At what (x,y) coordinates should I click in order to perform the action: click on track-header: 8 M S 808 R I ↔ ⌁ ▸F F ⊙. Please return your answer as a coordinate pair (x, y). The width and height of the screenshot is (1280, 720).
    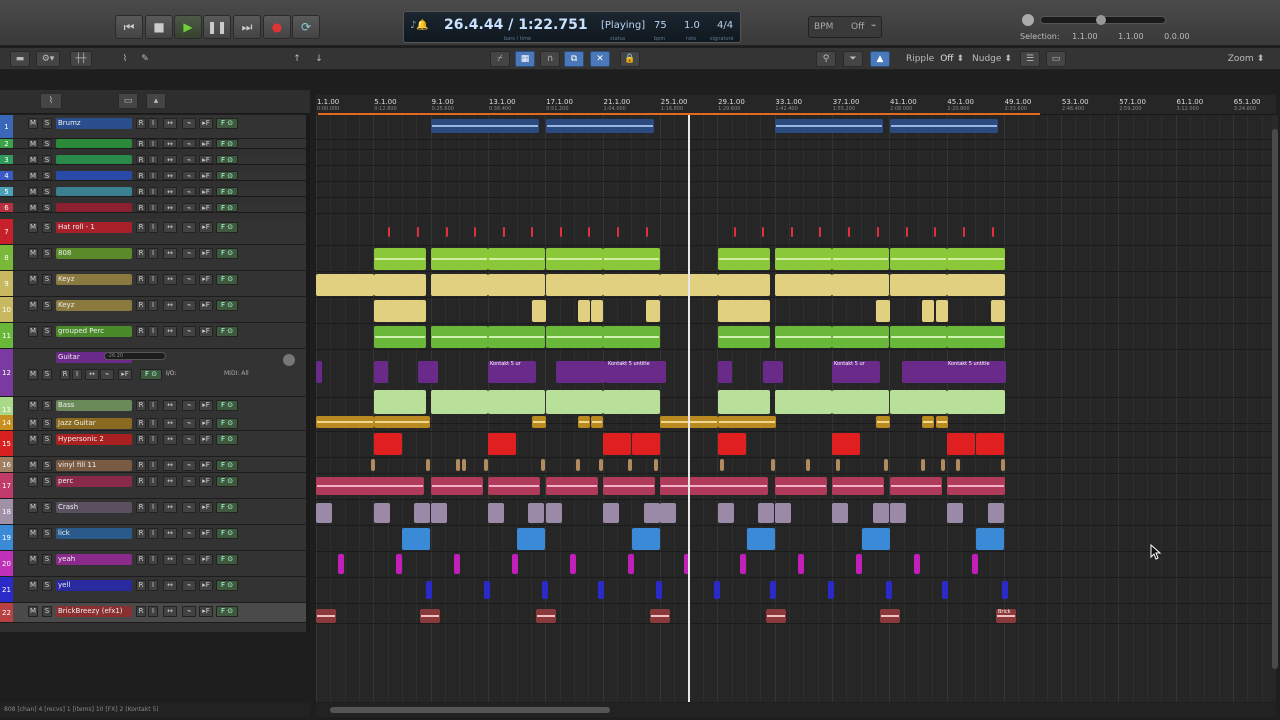
    Looking at the image, I should click on (155, 258).